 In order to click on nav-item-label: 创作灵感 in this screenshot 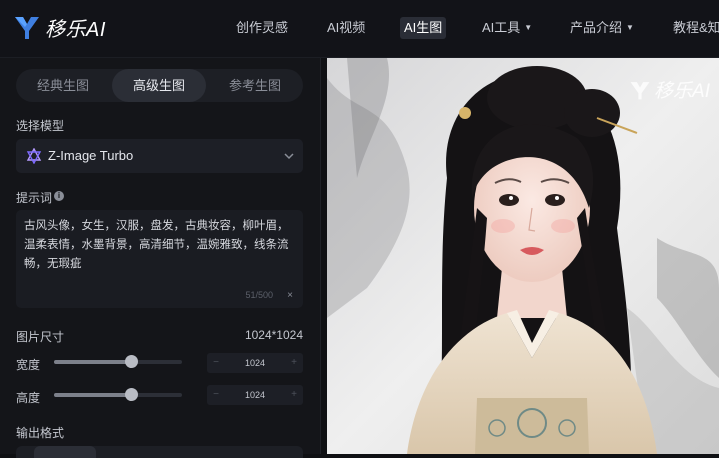, I will do `click(262, 27)`.